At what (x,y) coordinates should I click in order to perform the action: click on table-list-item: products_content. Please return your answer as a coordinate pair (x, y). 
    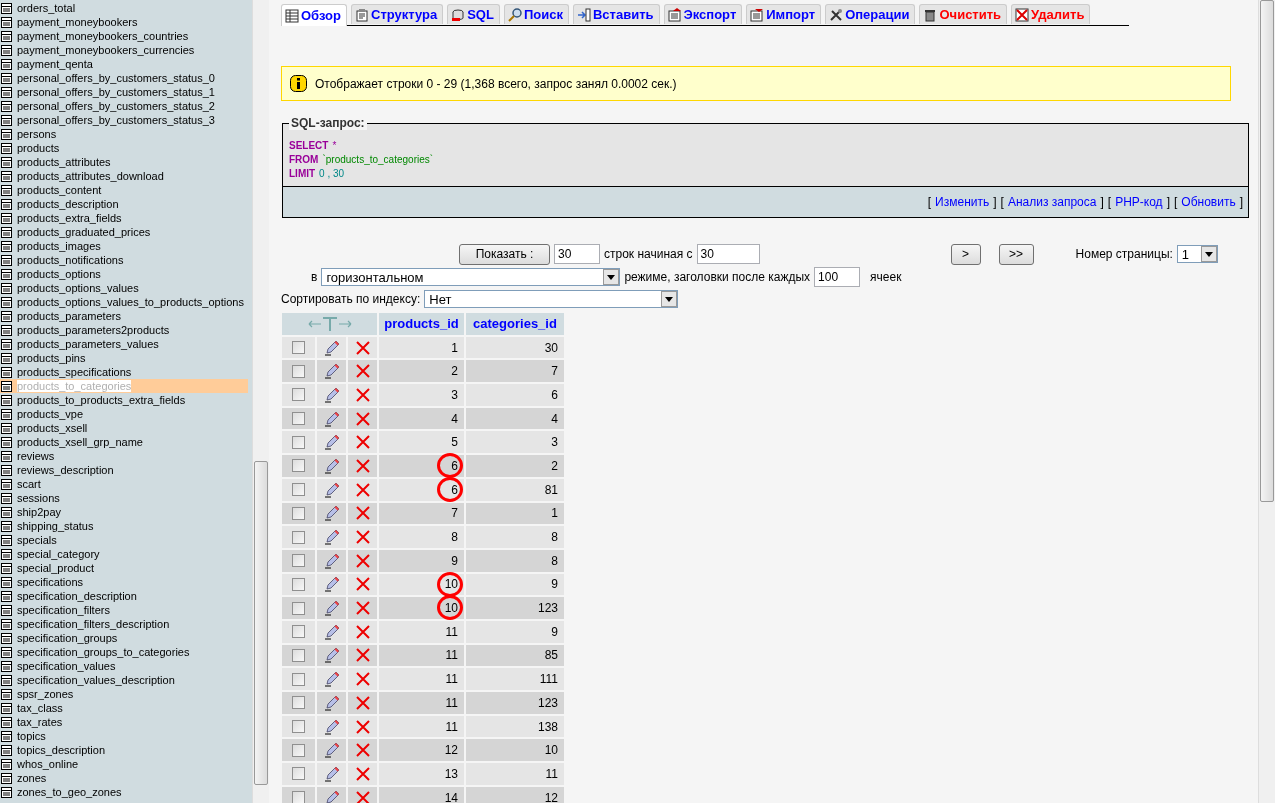
    Looking at the image, I should click on (124, 190).